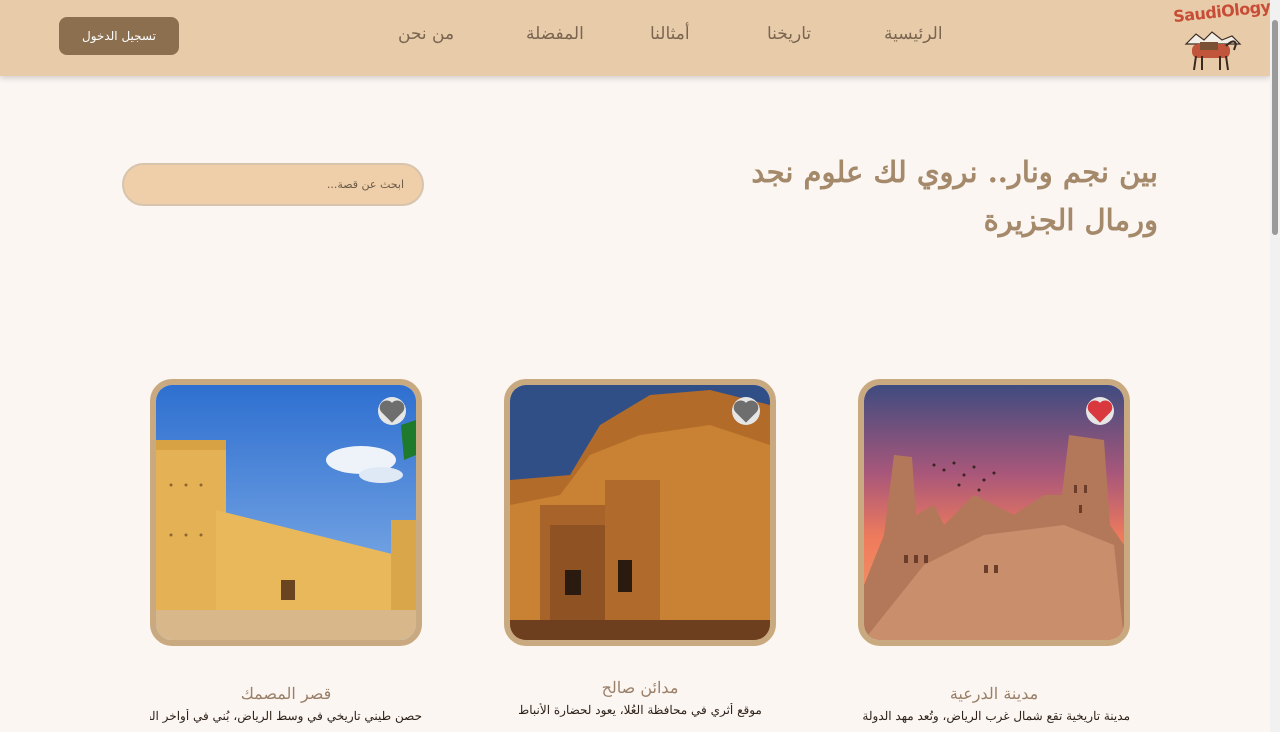  Describe the element at coordinates (555, 34) in the screenshot. I see `nav-link-favorites: المفضلة` at that location.